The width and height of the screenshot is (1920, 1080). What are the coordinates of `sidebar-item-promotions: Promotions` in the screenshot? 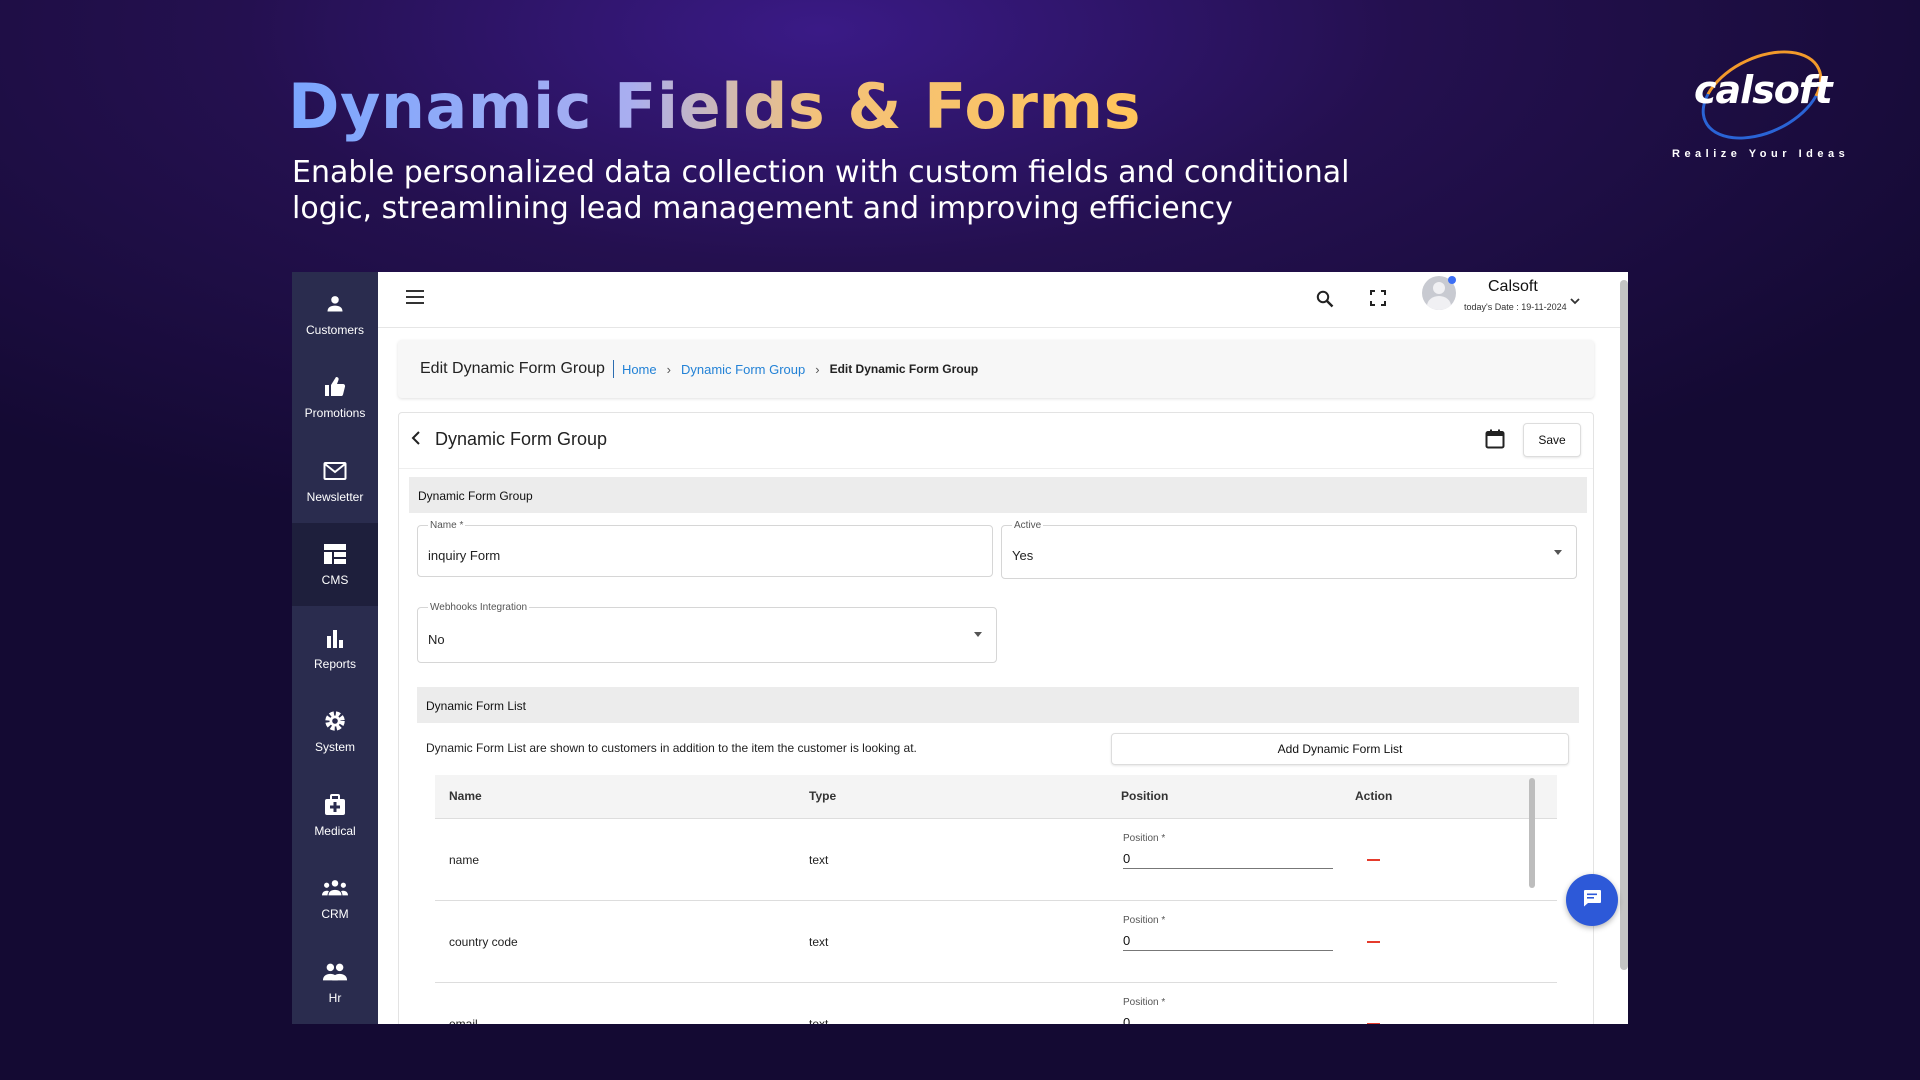 It's located at (335, 398).